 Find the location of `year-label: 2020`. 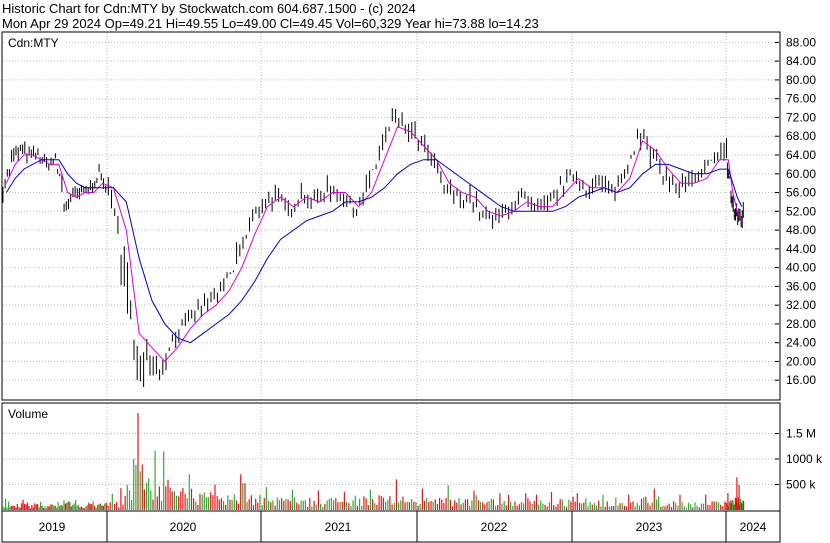

year-label: 2020 is located at coordinates (183, 527).